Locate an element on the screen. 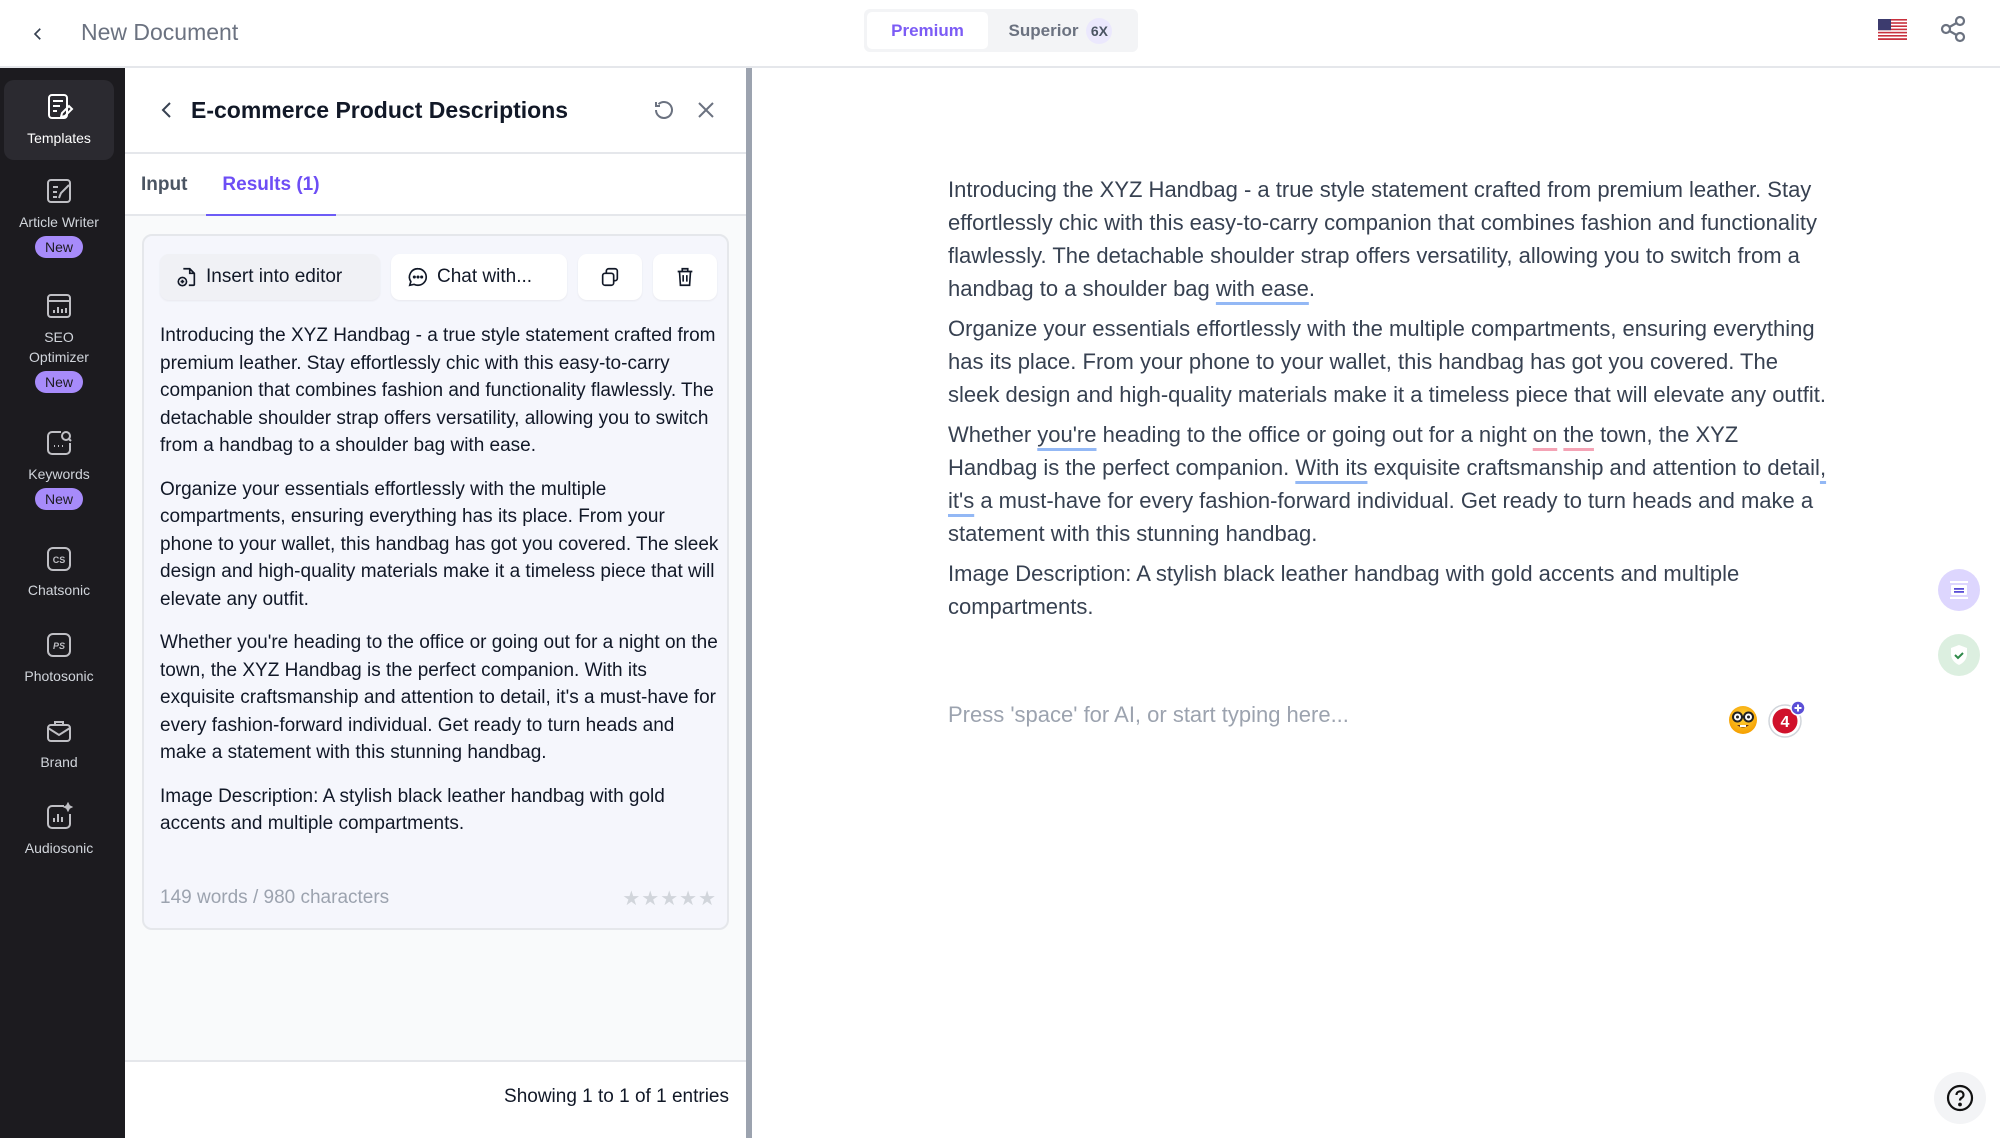 Image resolution: width=2000 pixels, height=1138 pixels. mode-superior-label: Superior is located at coordinates (1043, 30).